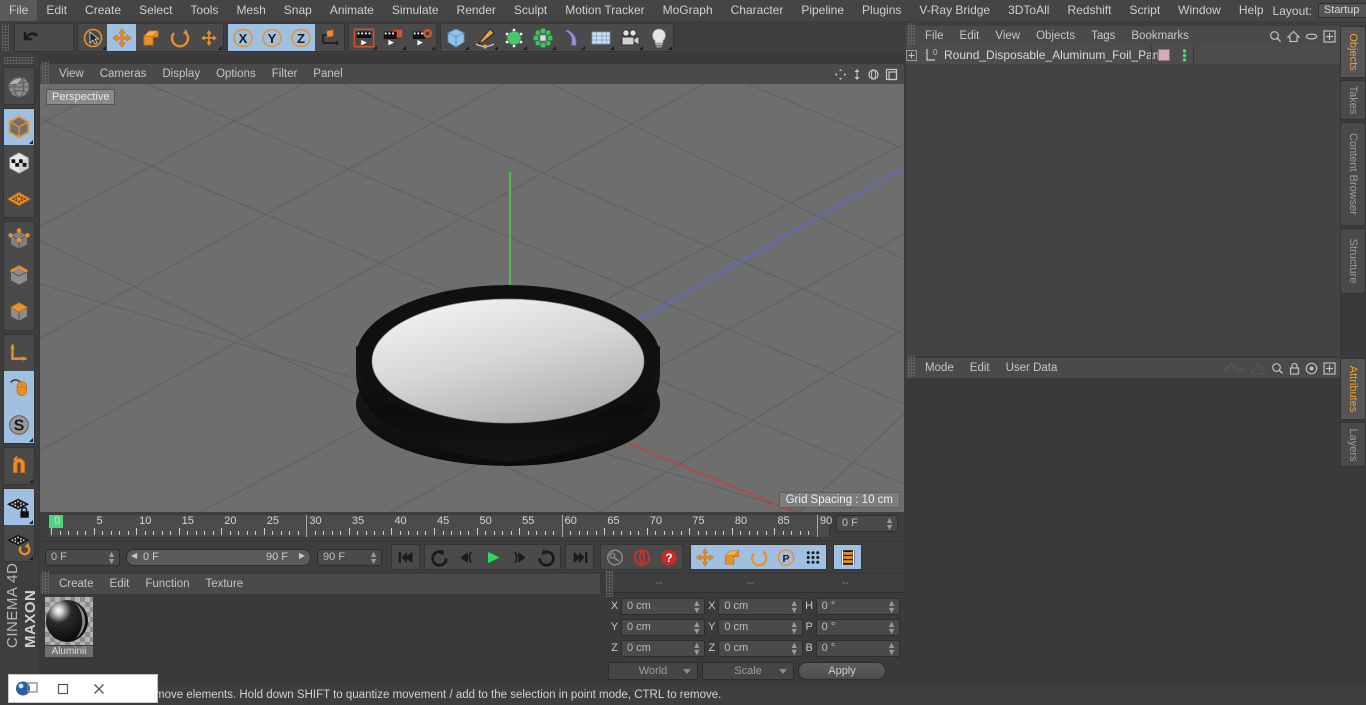 This screenshot has height=705, width=1366. Describe the element at coordinates (392, 37) in the screenshot. I see `render-region-button` at that location.